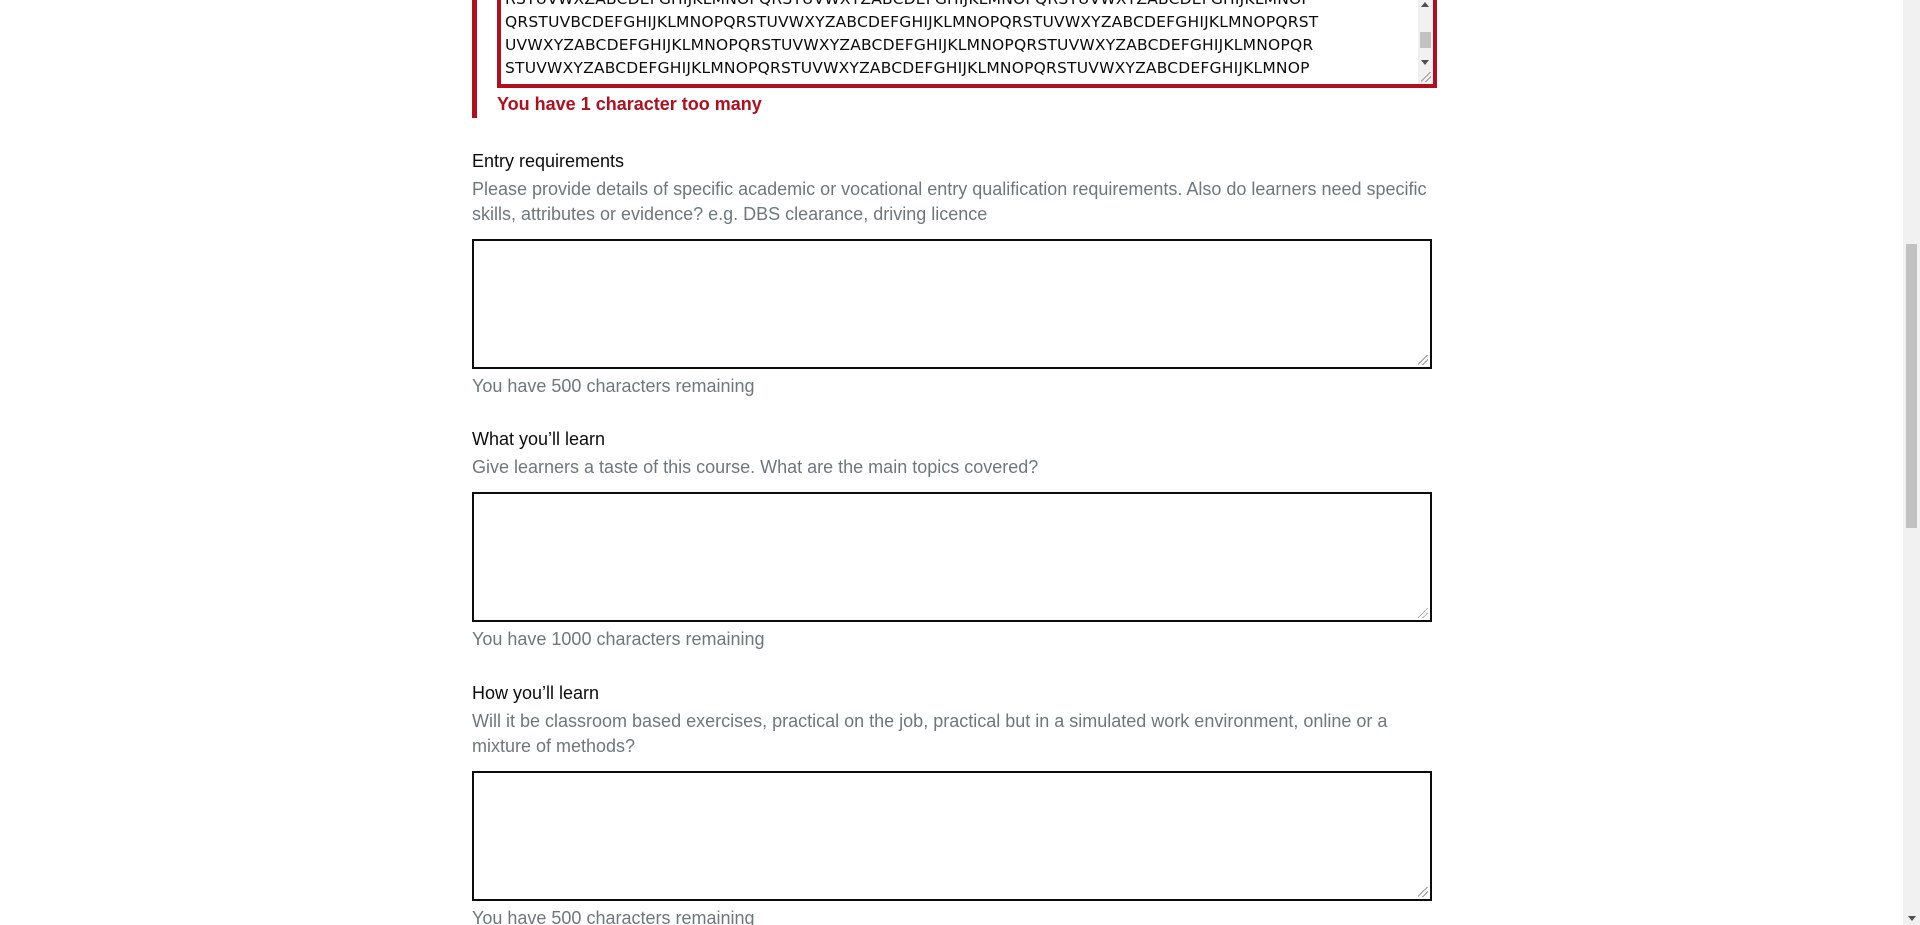  I want to click on page-scroll-thumb, so click(1911, 386).